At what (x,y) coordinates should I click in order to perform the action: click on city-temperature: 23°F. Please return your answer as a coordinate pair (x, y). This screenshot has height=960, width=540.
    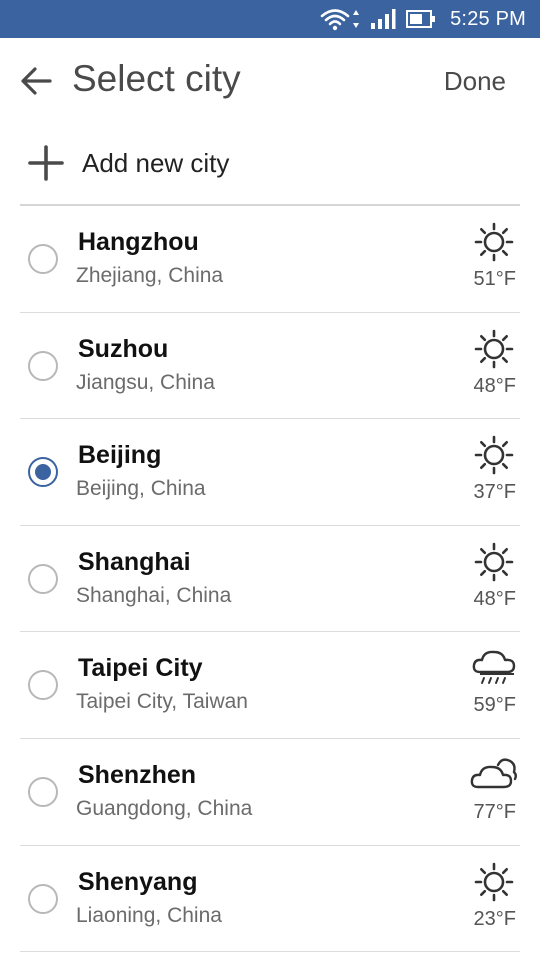
    Looking at the image, I should click on (494, 918).